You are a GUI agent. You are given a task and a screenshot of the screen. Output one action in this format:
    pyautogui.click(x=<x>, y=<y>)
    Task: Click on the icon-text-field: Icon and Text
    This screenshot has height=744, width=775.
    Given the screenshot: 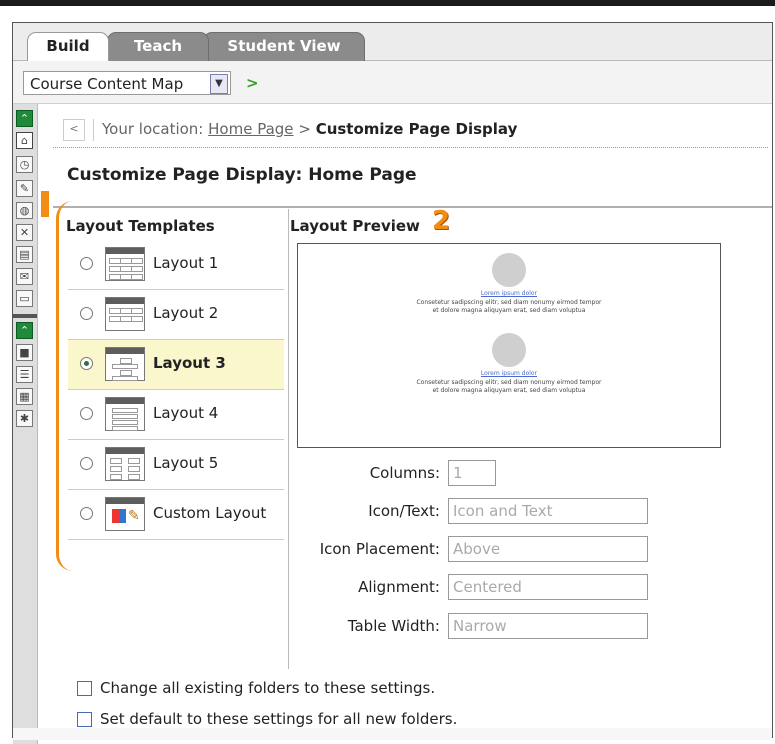 What is the action you would take?
    pyautogui.click(x=548, y=511)
    